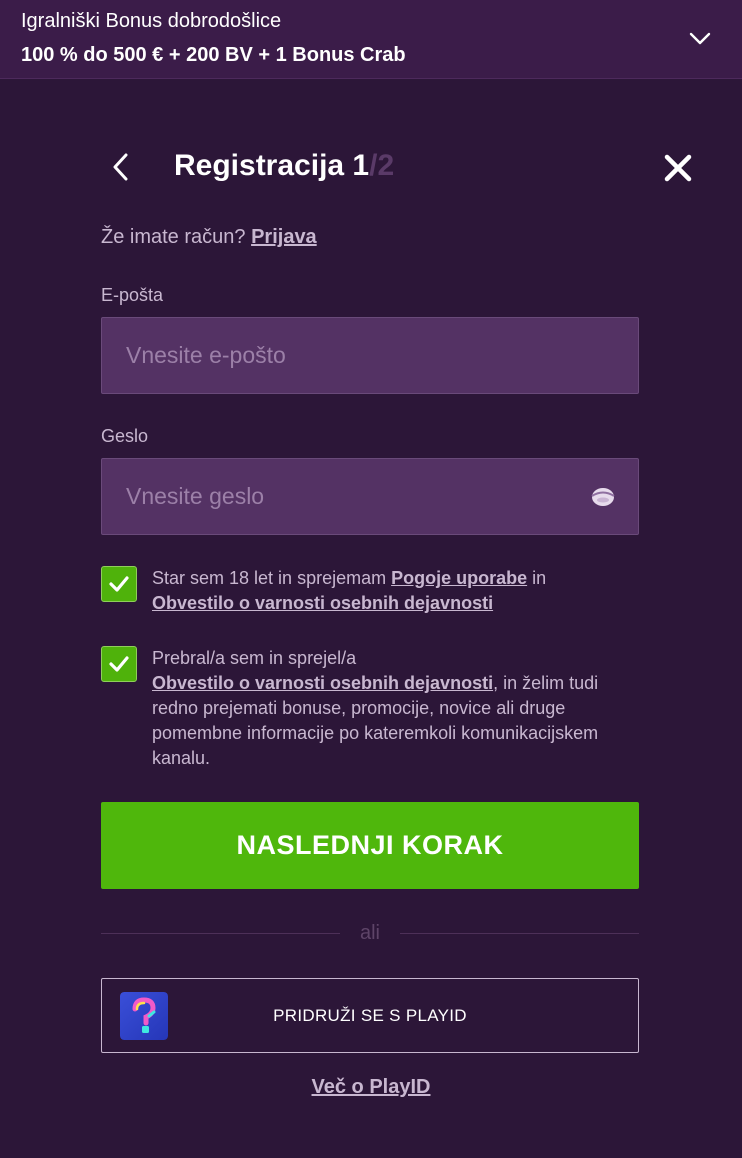  What do you see at coordinates (125, 436) in the screenshot?
I see `password-label: Geslo` at bounding box center [125, 436].